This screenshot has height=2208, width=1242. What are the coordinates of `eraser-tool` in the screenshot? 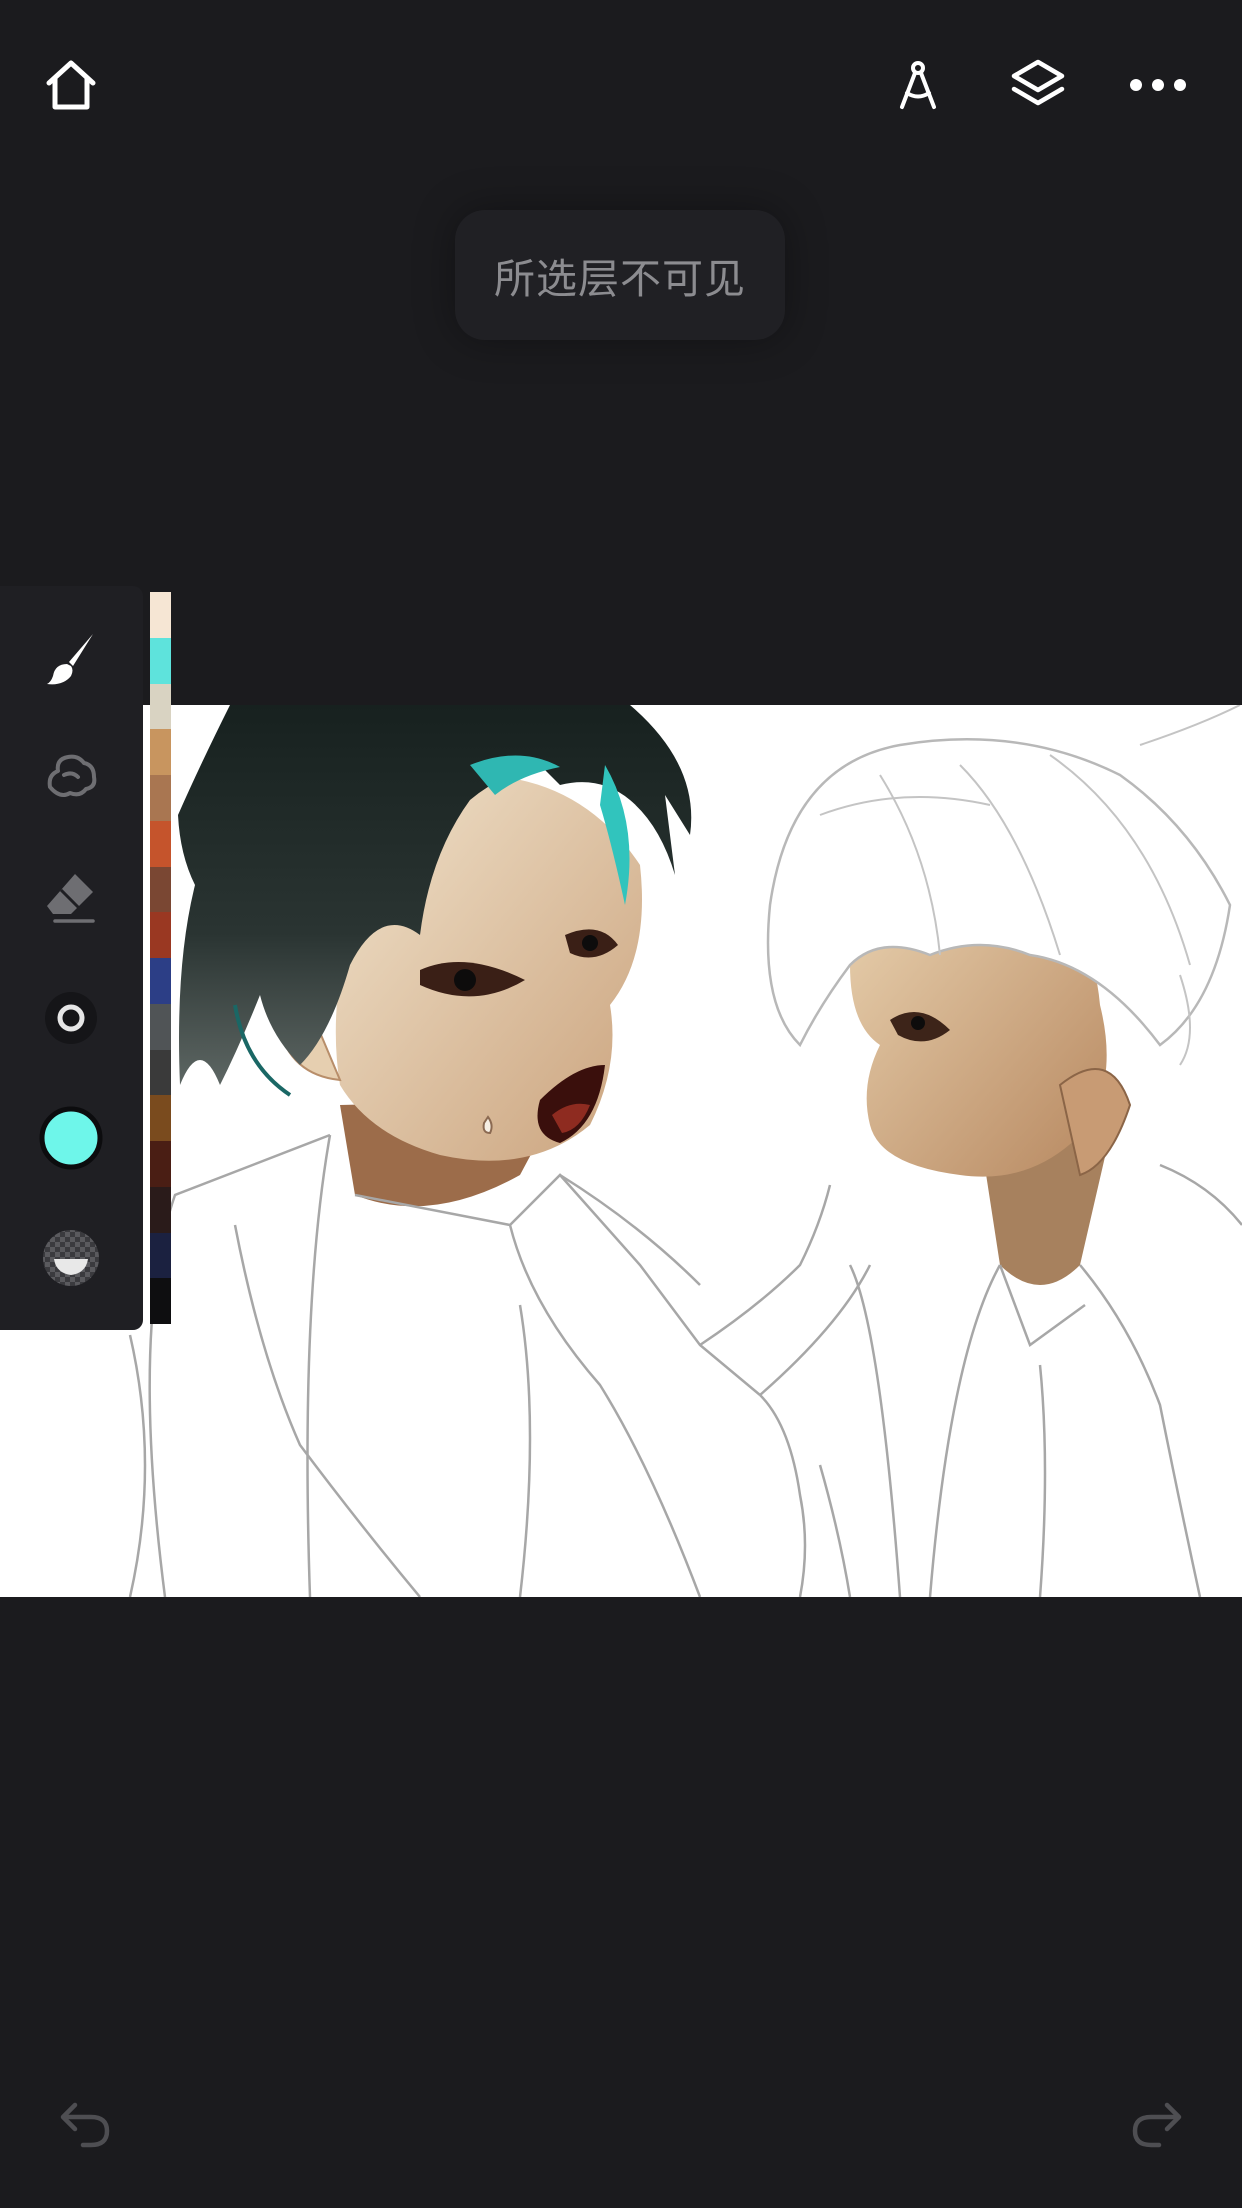 It's located at (71, 896).